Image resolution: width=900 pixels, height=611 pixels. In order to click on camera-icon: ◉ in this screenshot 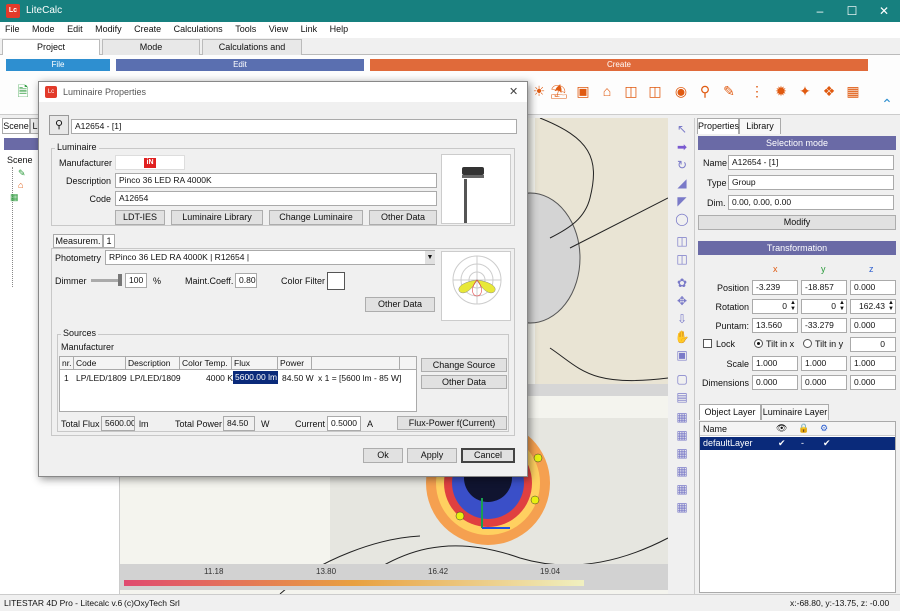, I will do `click(681, 91)`.